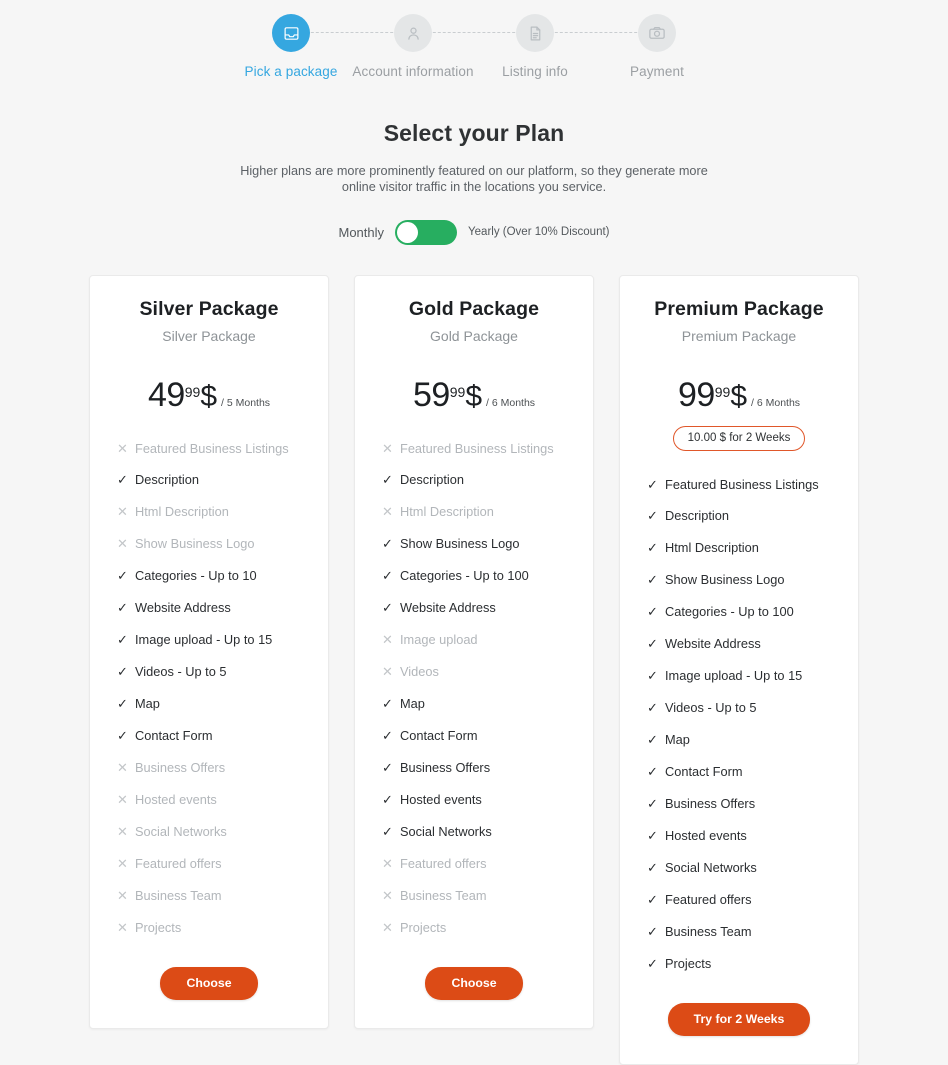 The width and height of the screenshot is (948, 1065). I want to click on price-amount: 49, so click(166, 394).